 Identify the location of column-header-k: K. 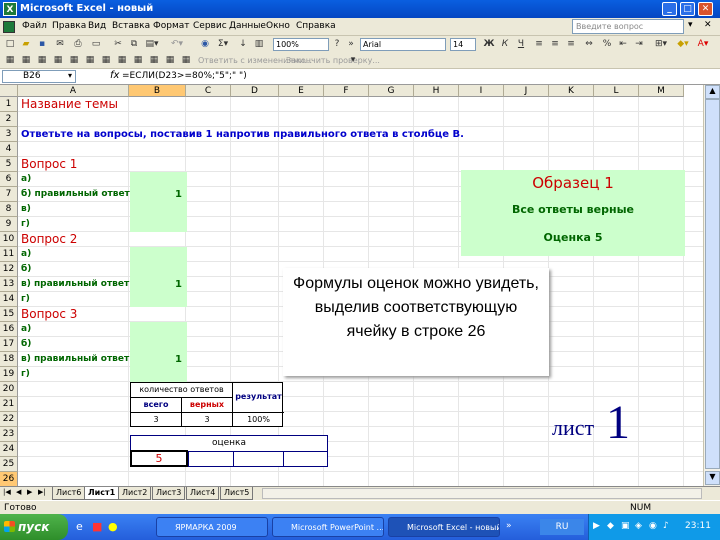
(571, 91).